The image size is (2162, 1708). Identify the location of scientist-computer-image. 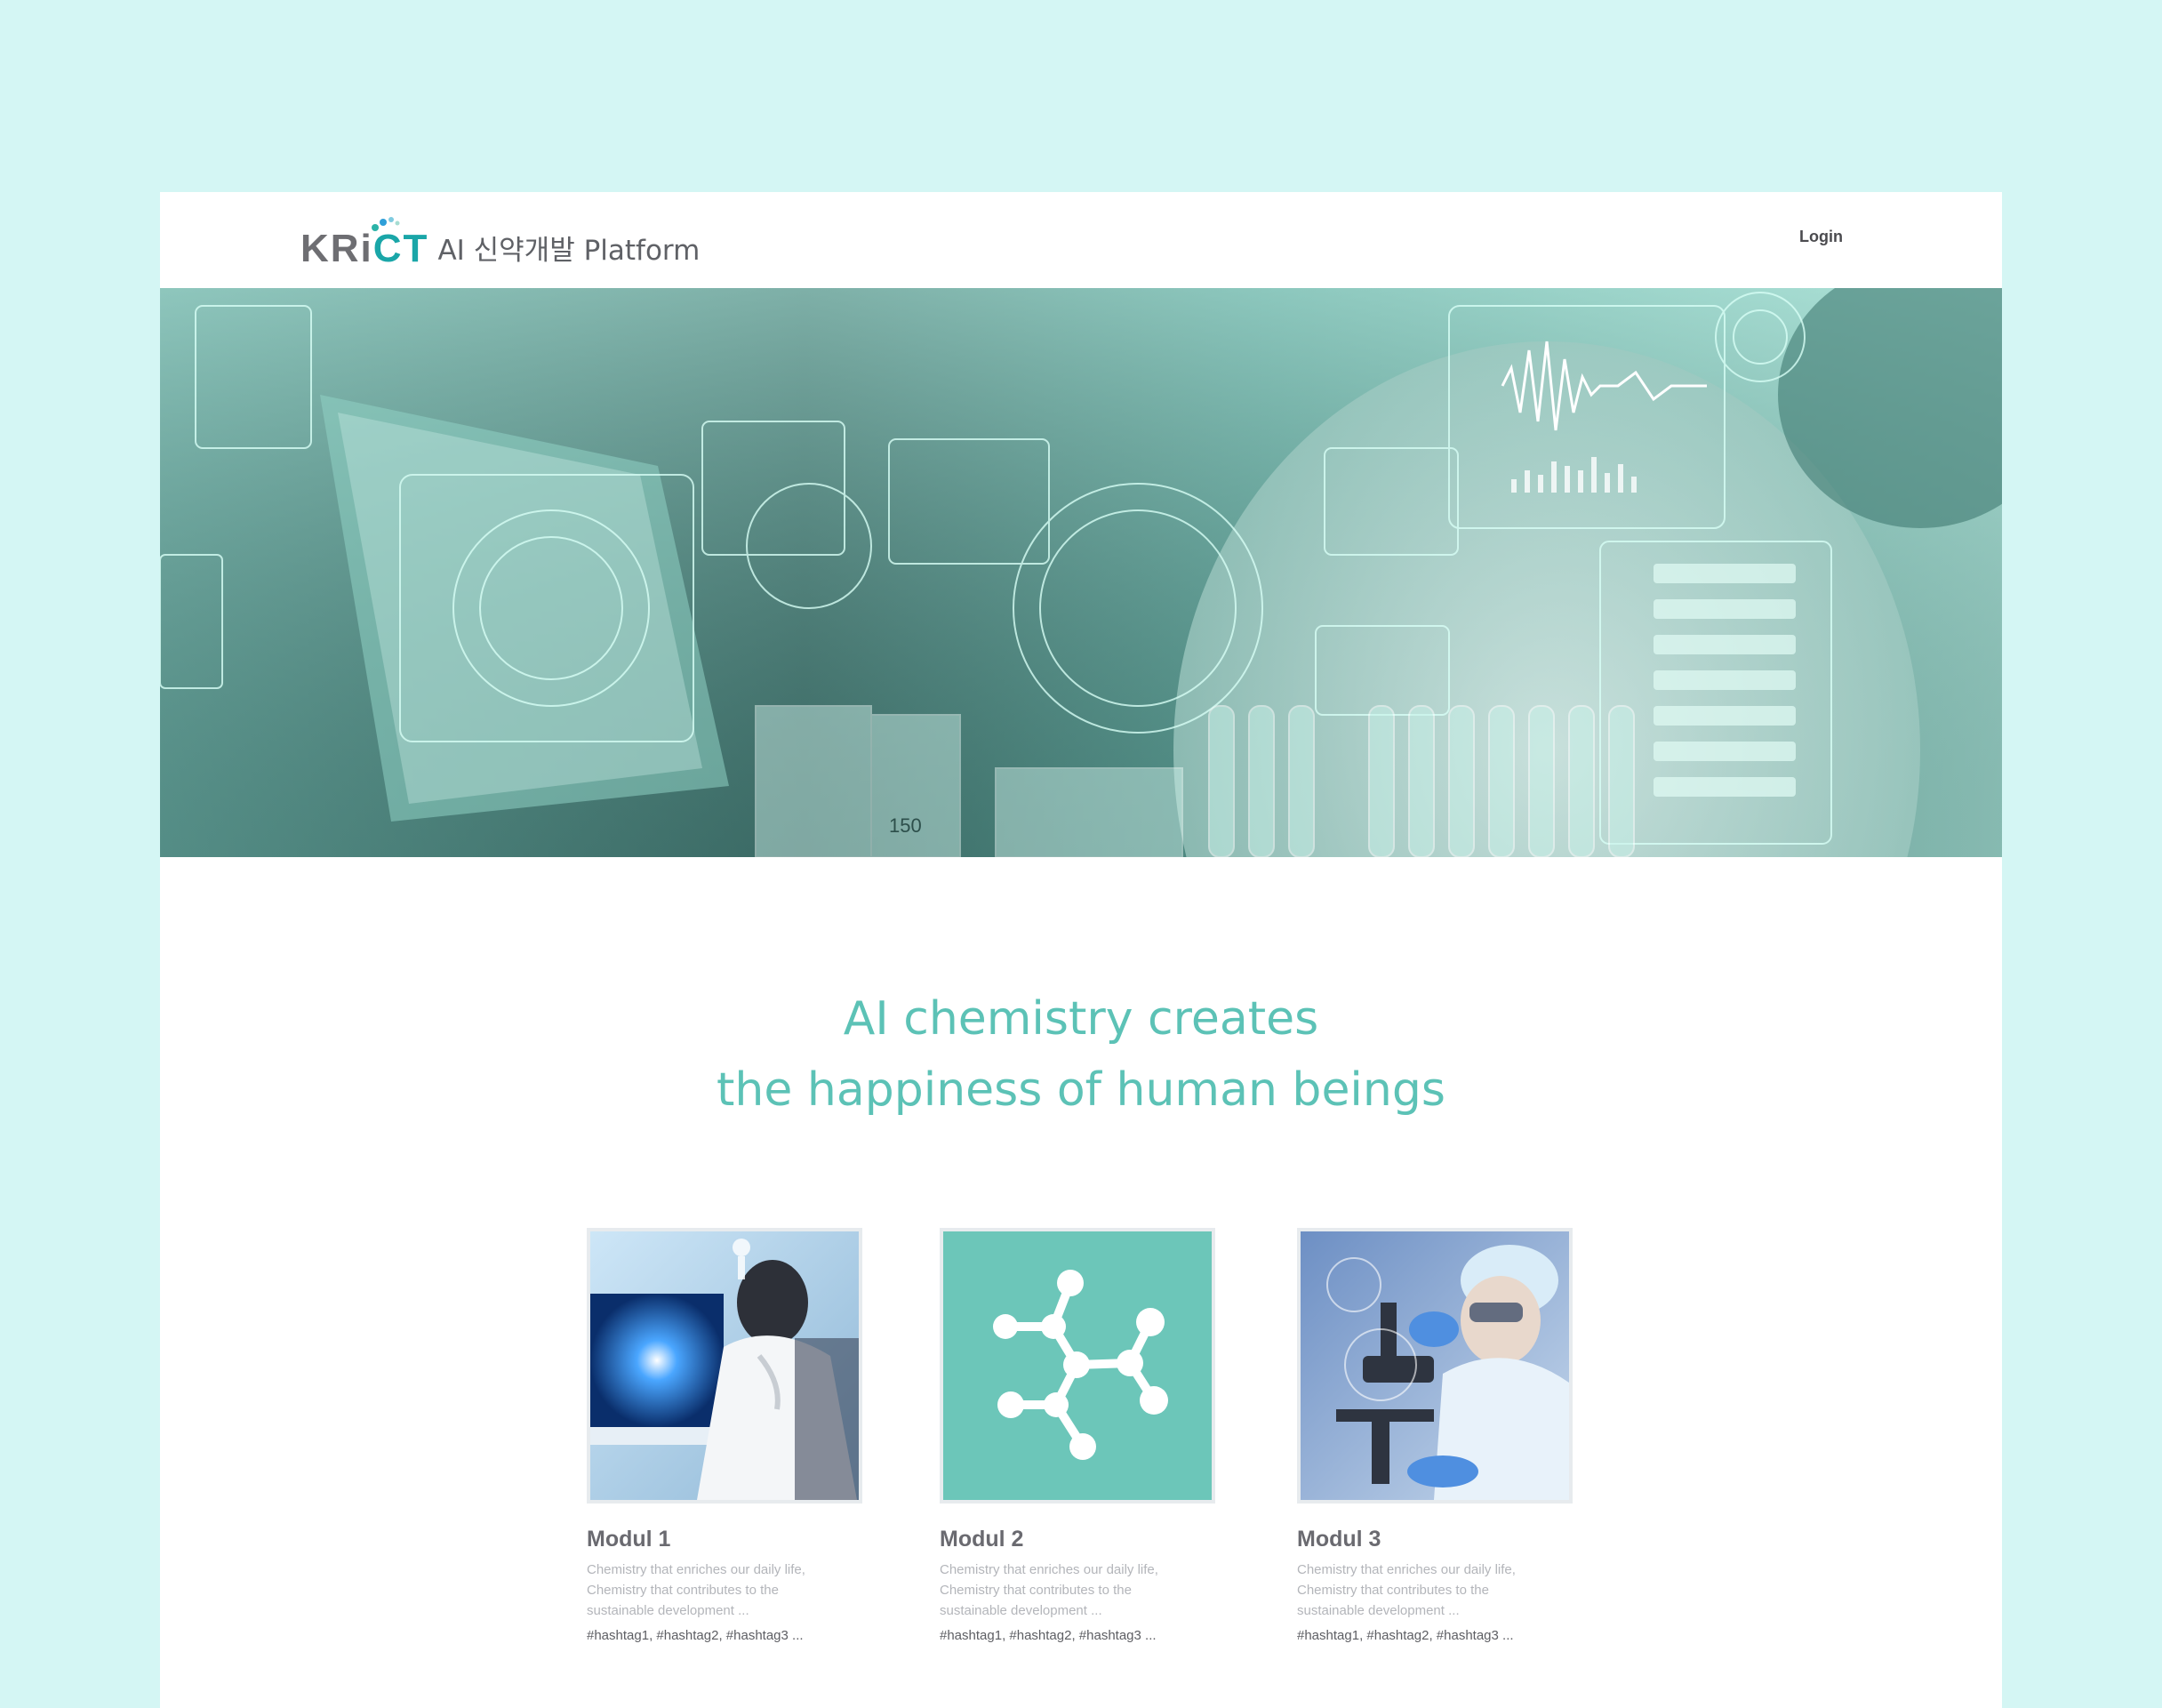
(724, 1365).